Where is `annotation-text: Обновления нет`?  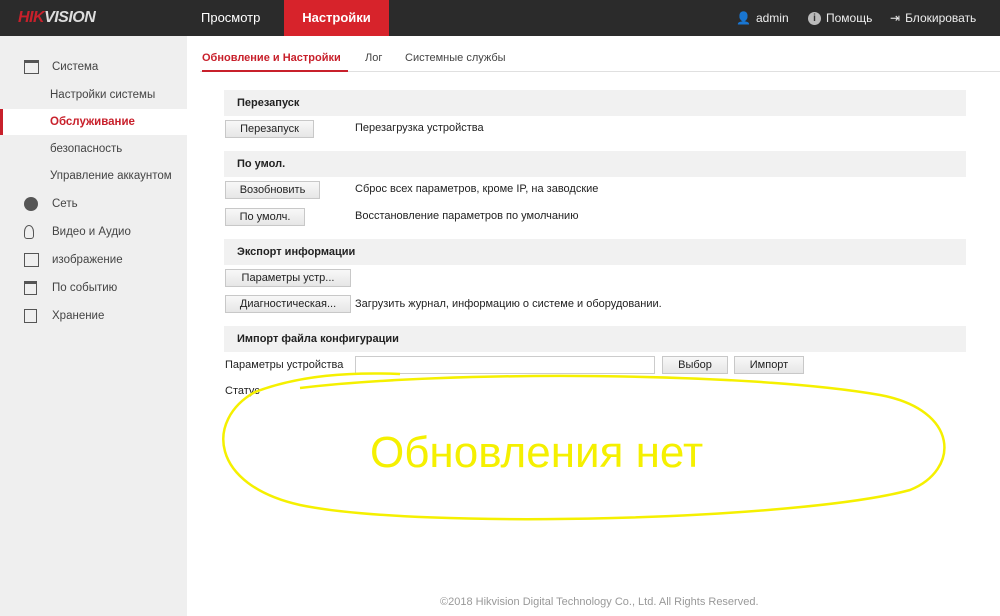 annotation-text: Обновления нет is located at coordinates (536, 452).